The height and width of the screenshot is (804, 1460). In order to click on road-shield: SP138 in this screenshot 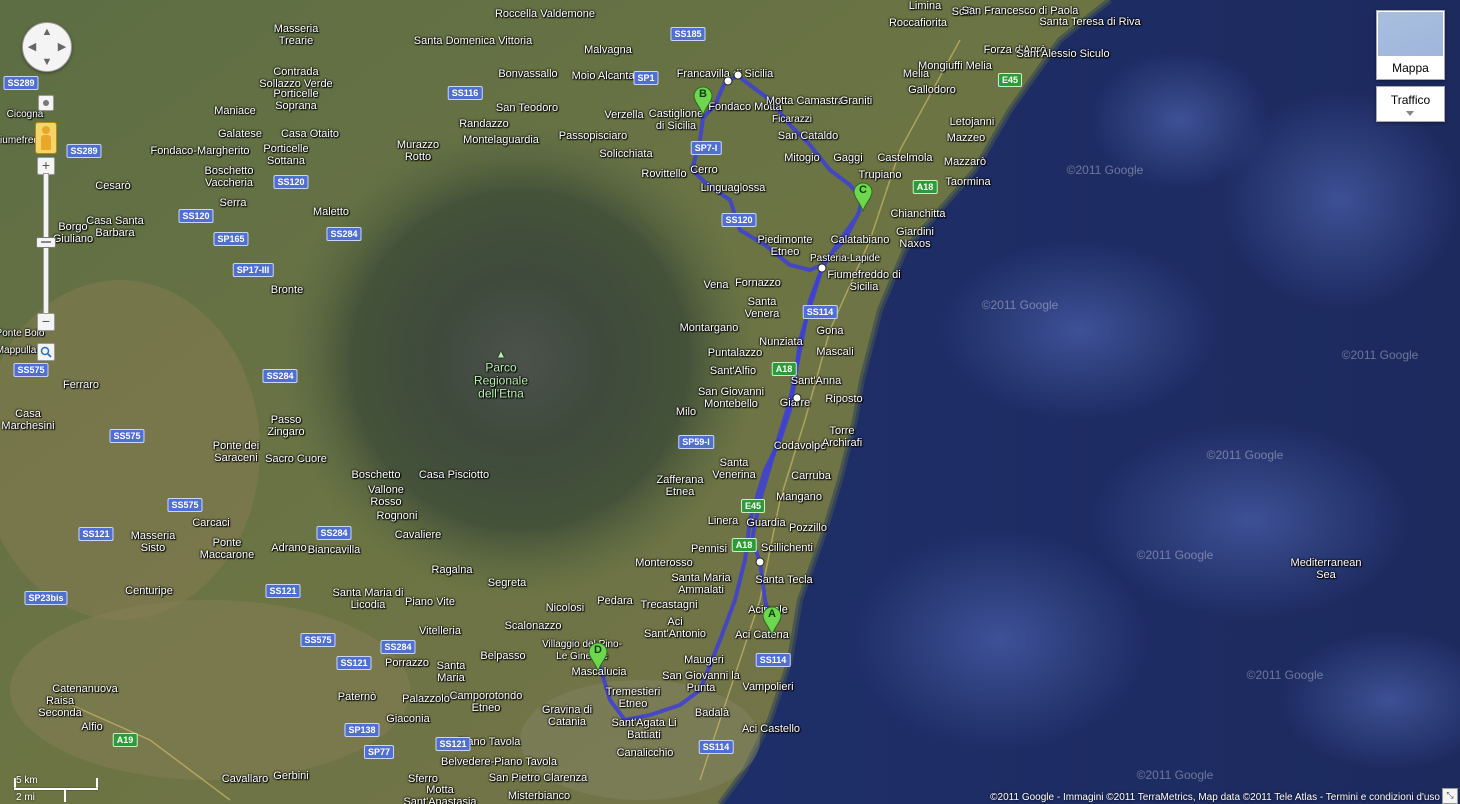, I will do `click(362, 730)`.